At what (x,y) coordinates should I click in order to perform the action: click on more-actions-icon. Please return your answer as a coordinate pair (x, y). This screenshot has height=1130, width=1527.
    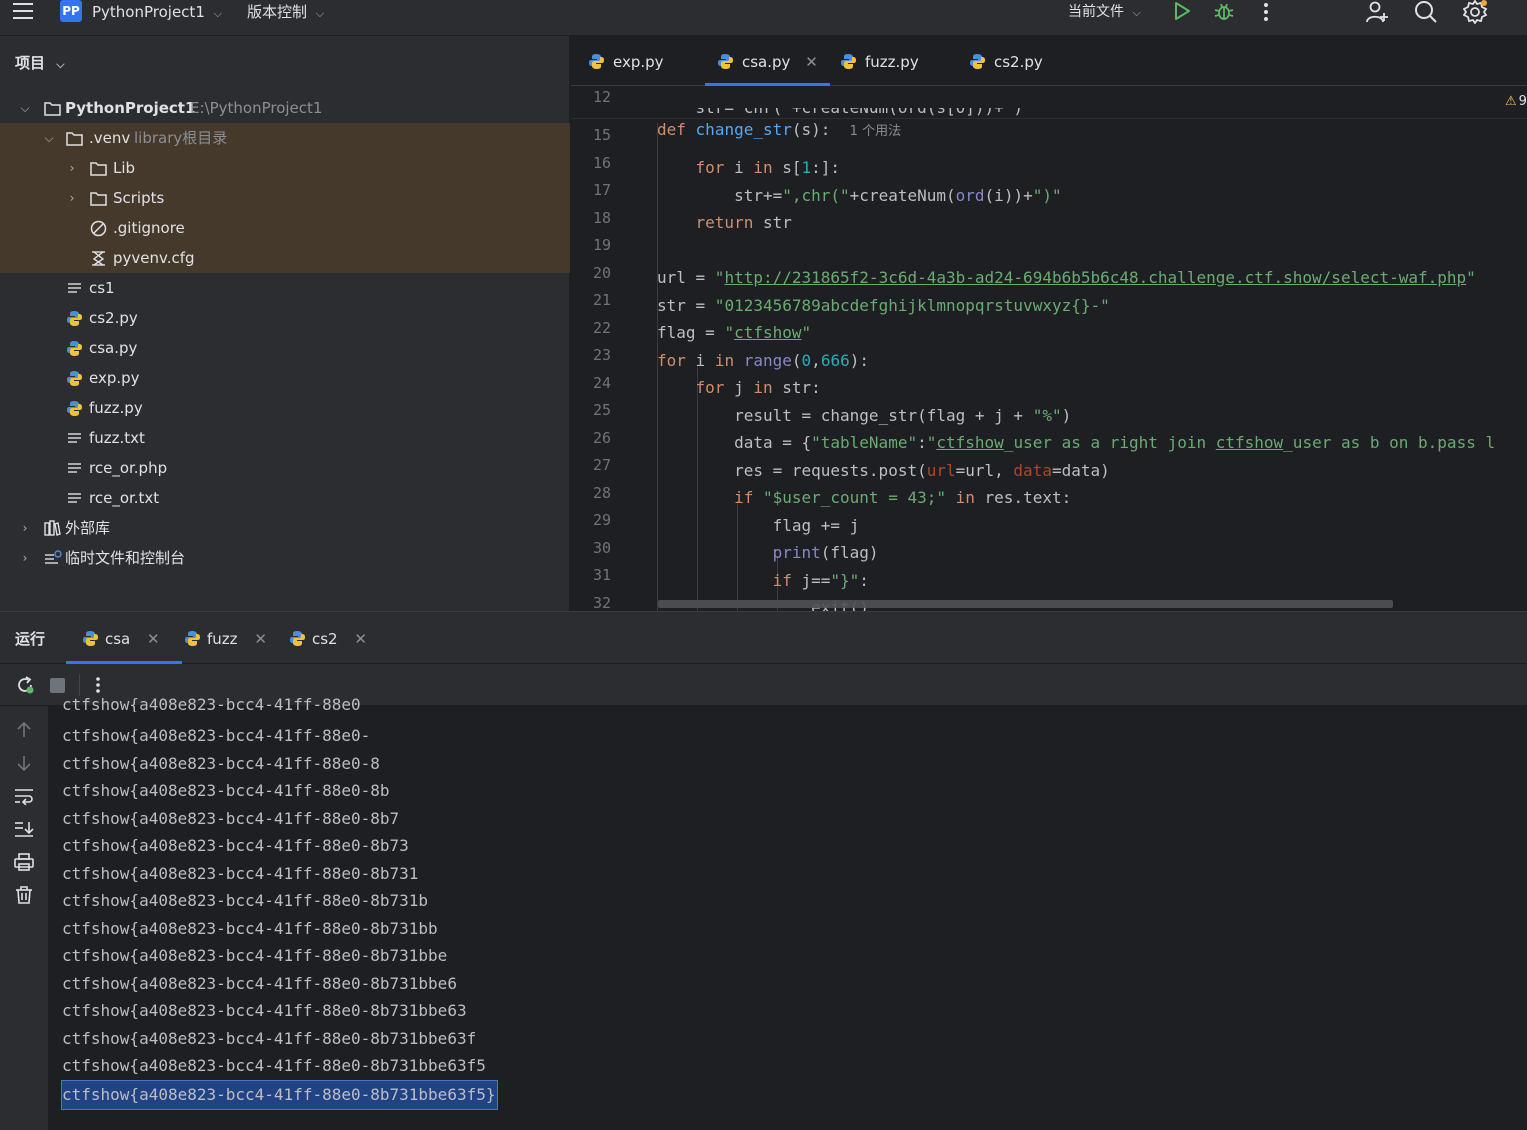
    Looking at the image, I should click on (1266, 14).